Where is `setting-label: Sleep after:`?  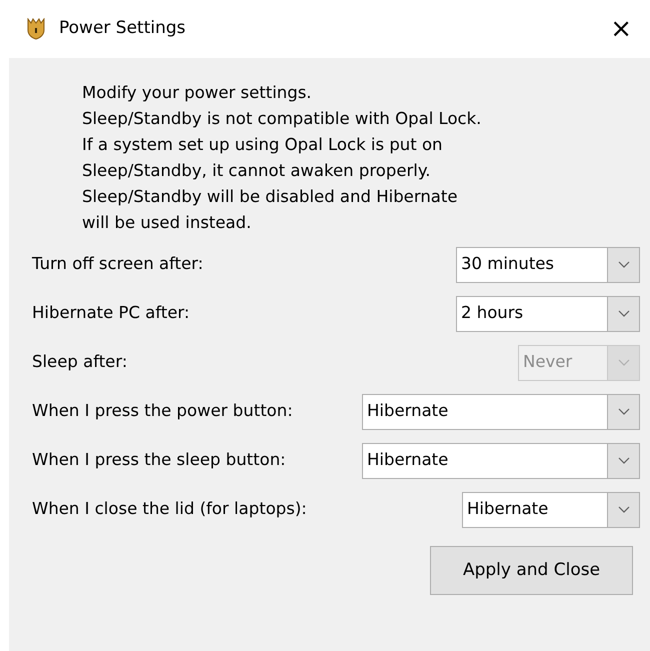 setting-label: Sleep after: is located at coordinates (80, 362).